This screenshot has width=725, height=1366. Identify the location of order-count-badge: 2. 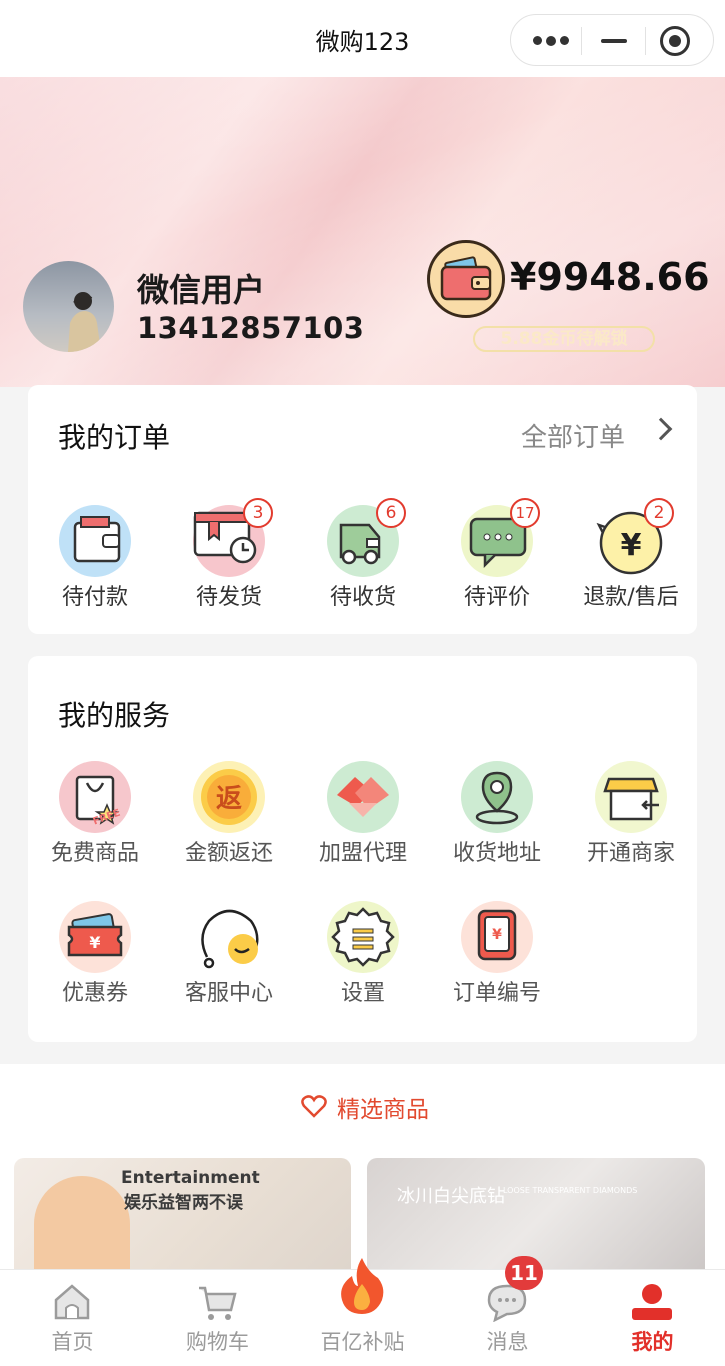
(659, 513).